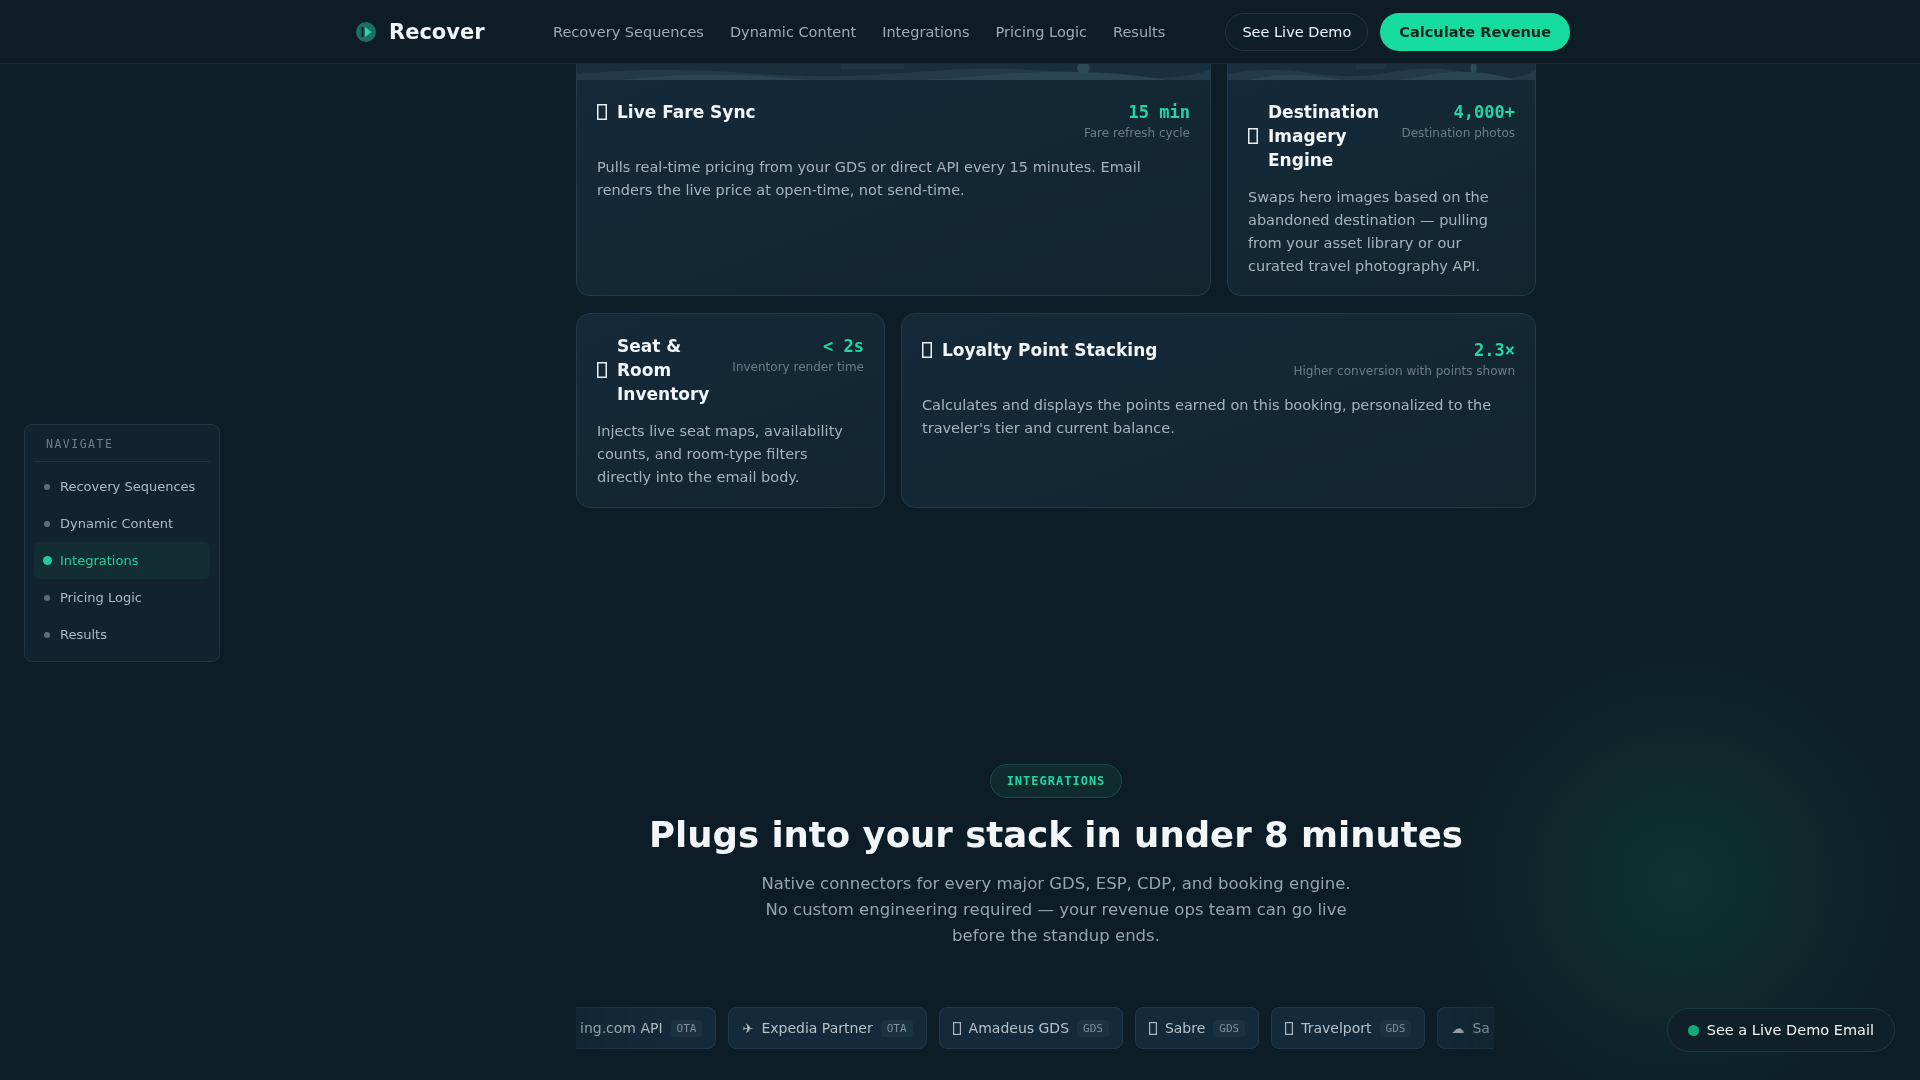 Image resolution: width=1920 pixels, height=1080 pixels. What do you see at coordinates (1030, 1028) in the screenshot?
I see `integration-chip: Amadeus GDS GDS` at bounding box center [1030, 1028].